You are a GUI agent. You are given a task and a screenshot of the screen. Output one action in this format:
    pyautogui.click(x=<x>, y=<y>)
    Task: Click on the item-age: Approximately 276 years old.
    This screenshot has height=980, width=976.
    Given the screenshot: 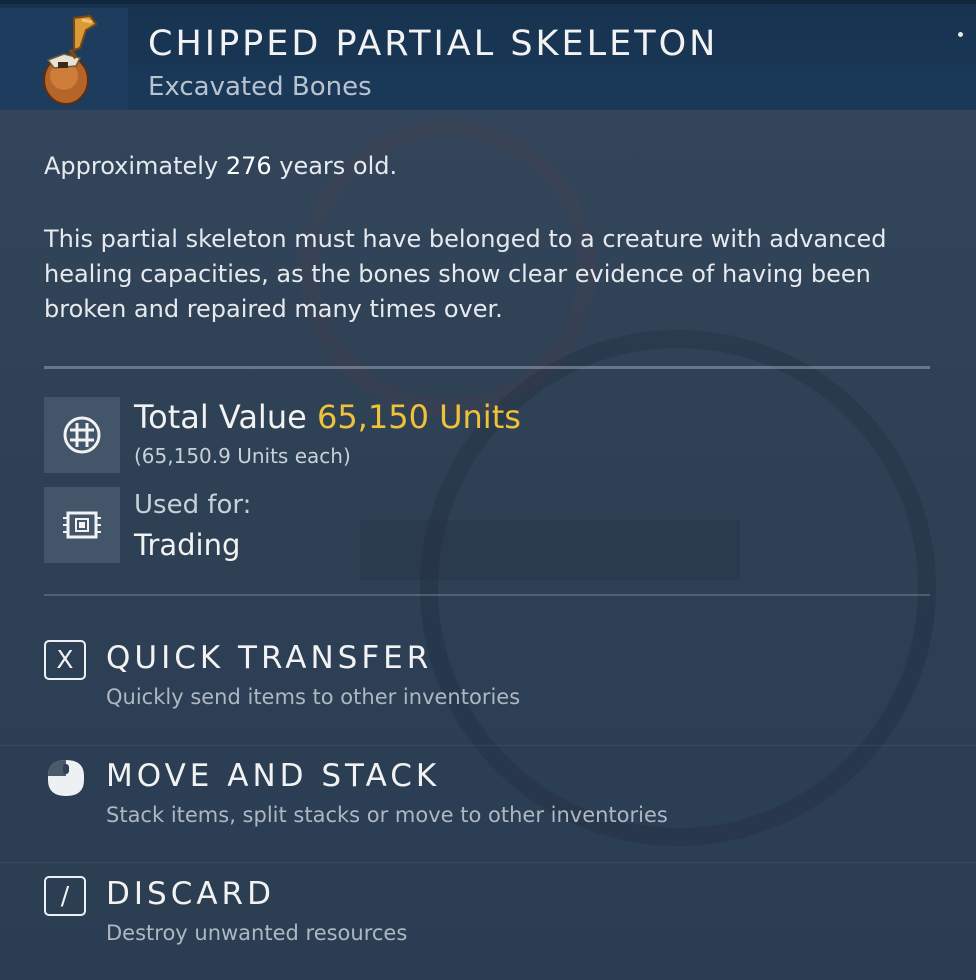 What is the action you would take?
    pyautogui.click(x=220, y=166)
    